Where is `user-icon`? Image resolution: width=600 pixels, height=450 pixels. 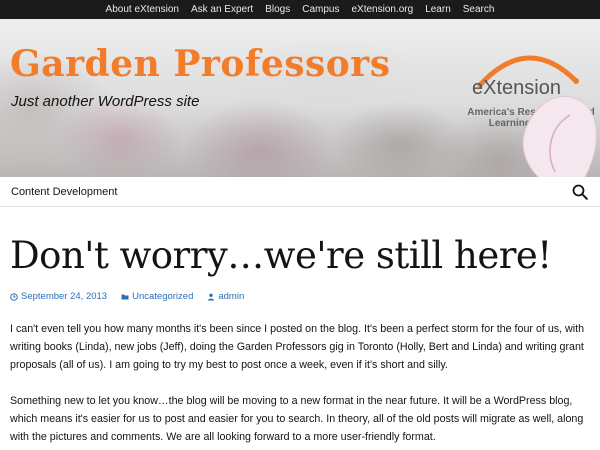 user-icon is located at coordinates (211, 296).